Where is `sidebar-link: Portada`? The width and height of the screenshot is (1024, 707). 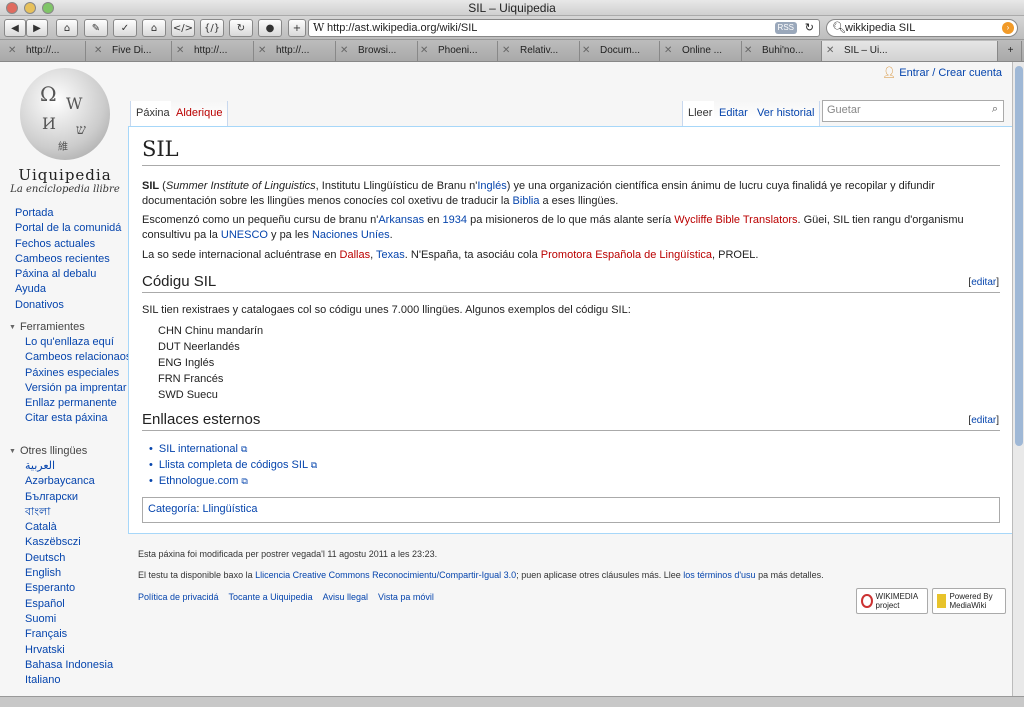 sidebar-link: Portada is located at coordinates (68, 213).